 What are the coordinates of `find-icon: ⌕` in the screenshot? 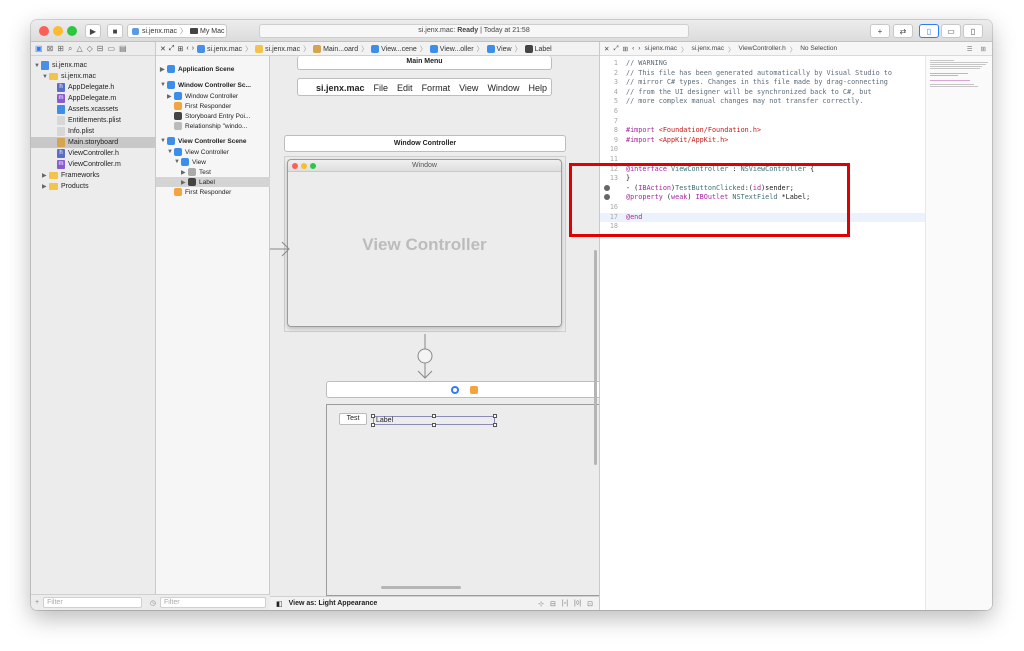 It's located at (70, 49).